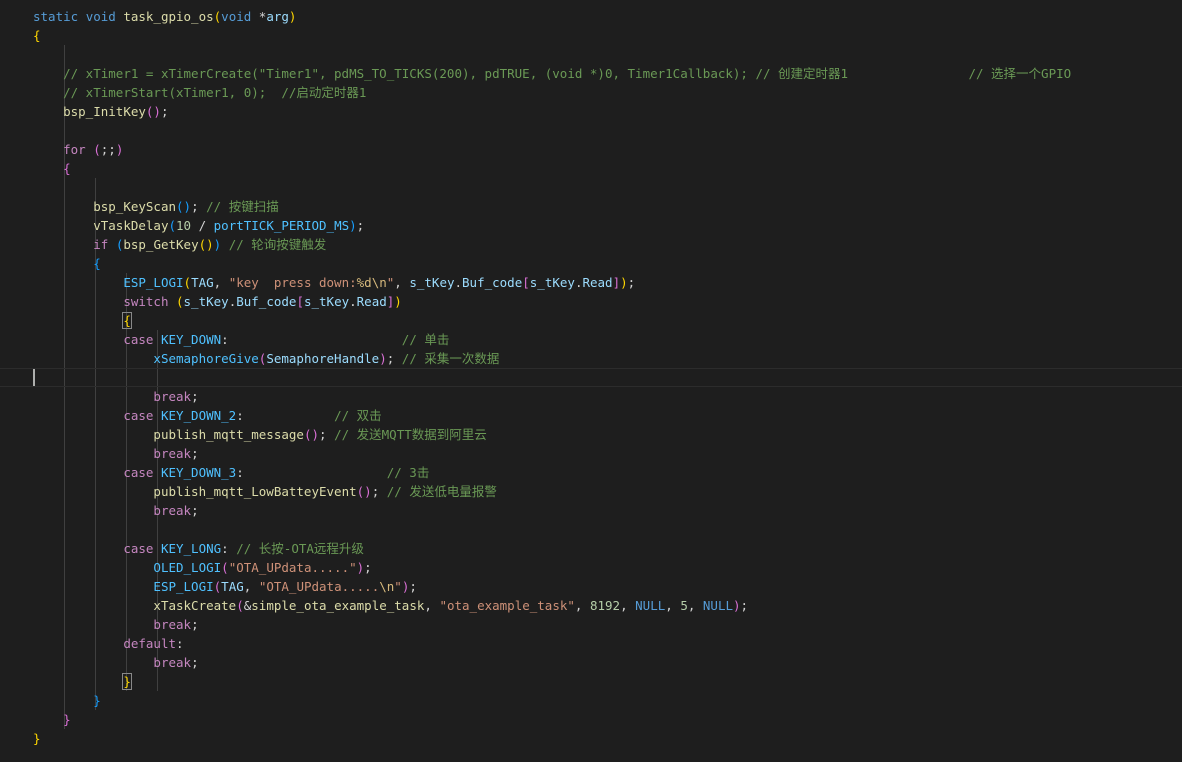 Image resolution: width=1182 pixels, height=762 pixels. What do you see at coordinates (591, 377) in the screenshot?
I see `code-line: 9` at bounding box center [591, 377].